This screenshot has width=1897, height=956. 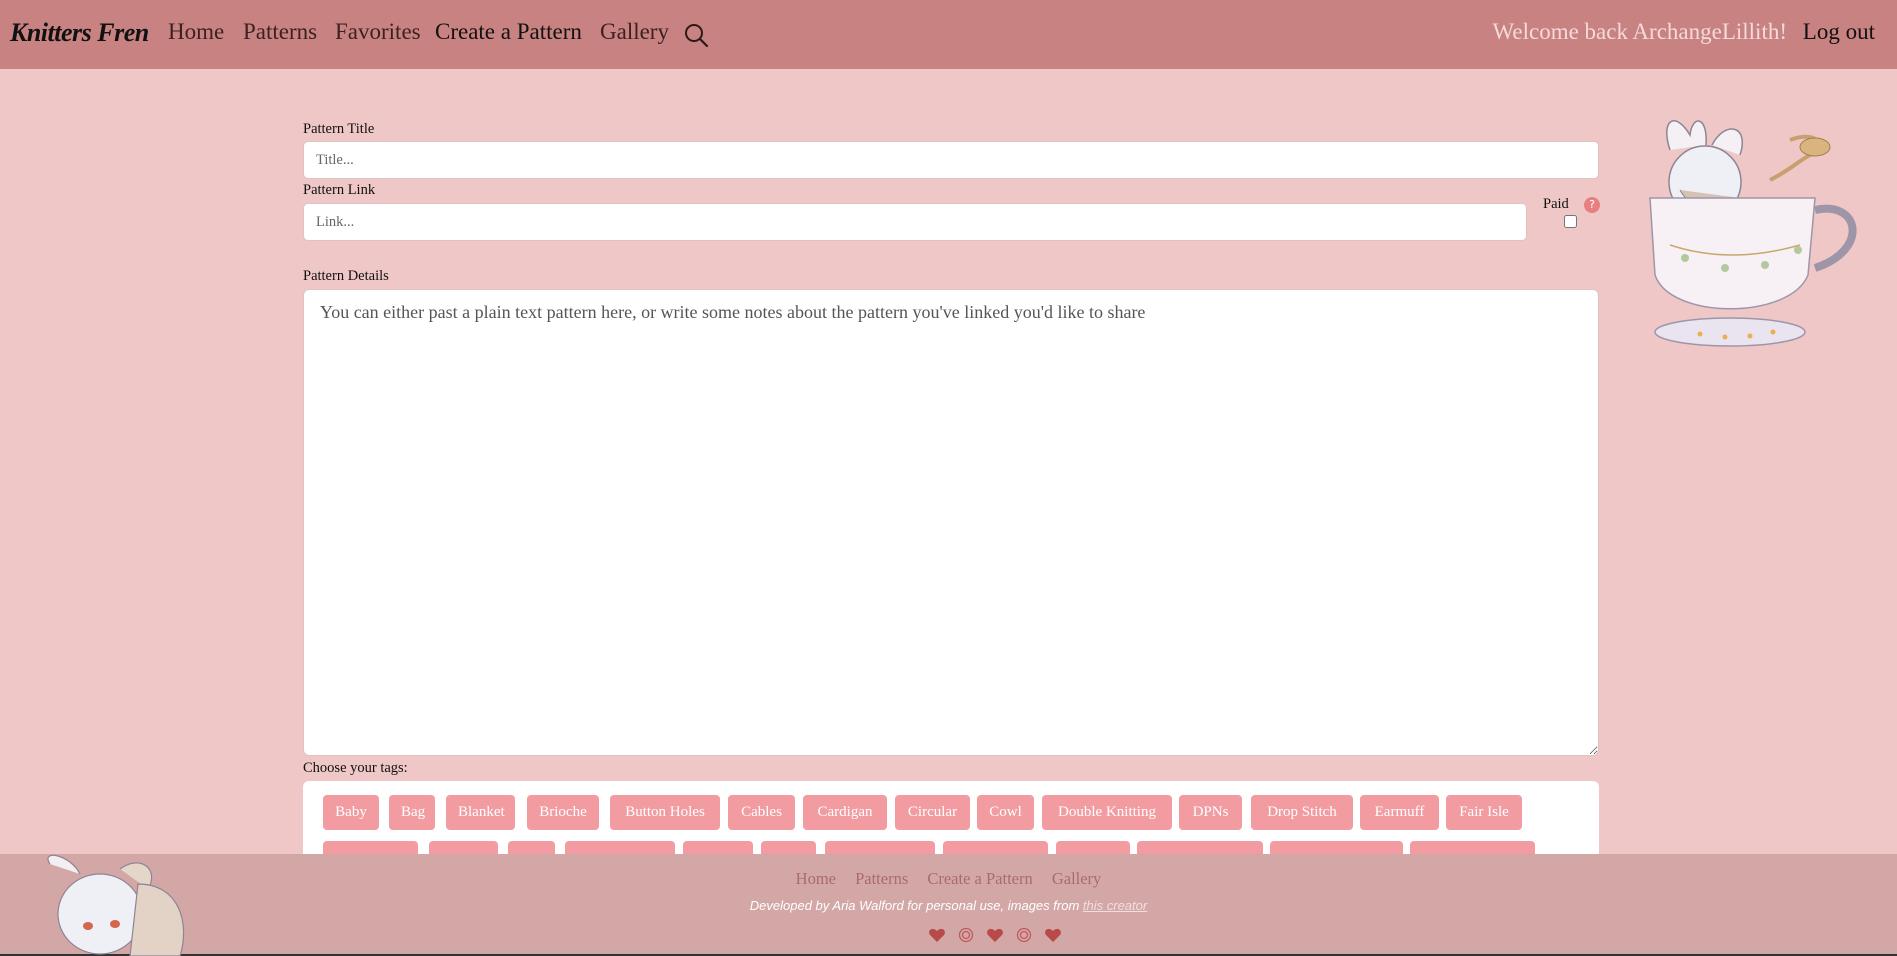 I want to click on tags-label: Choose your tags:, so click(x=355, y=768).